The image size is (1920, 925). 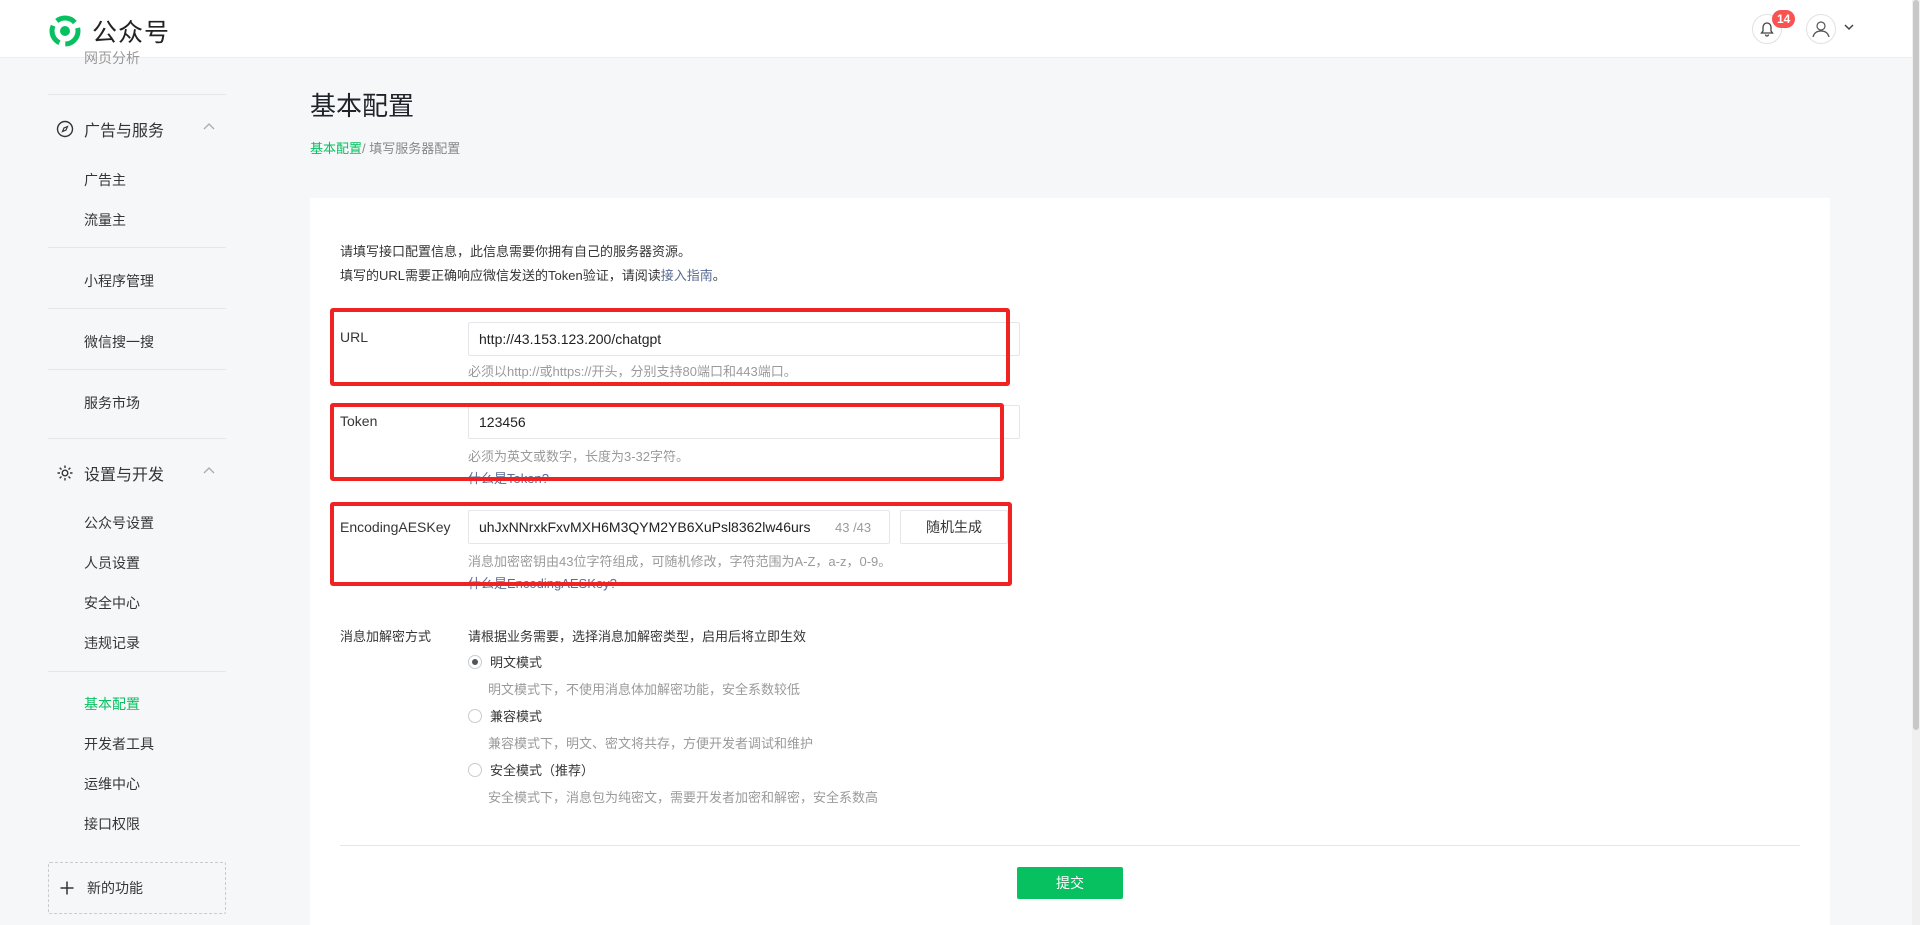 What do you see at coordinates (119, 342) in the screenshot?
I see `sidebar-item-wechat-search: 微信搜一搜` at bounding box center [119, 342].